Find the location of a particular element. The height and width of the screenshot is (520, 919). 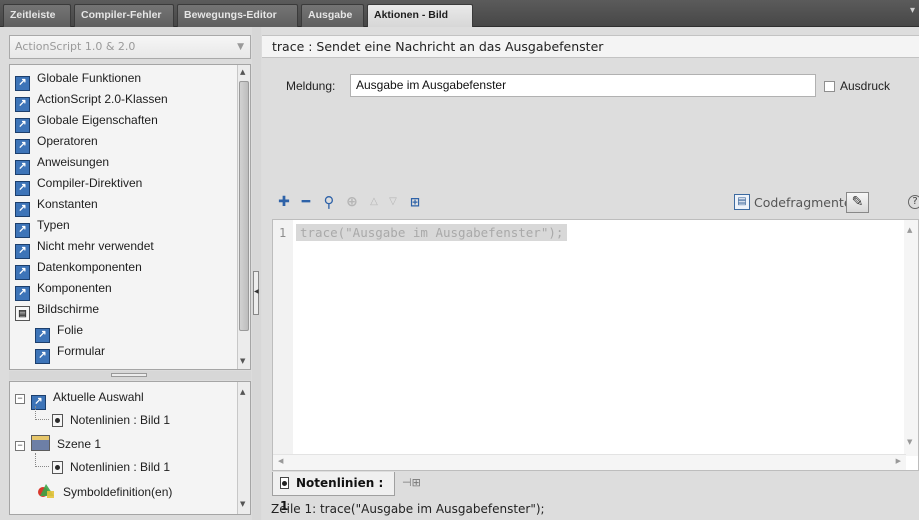

toolbox-item-globale-eigenschaften: ↗ Globale Eigenschaften is located at coordinates (86, 121).